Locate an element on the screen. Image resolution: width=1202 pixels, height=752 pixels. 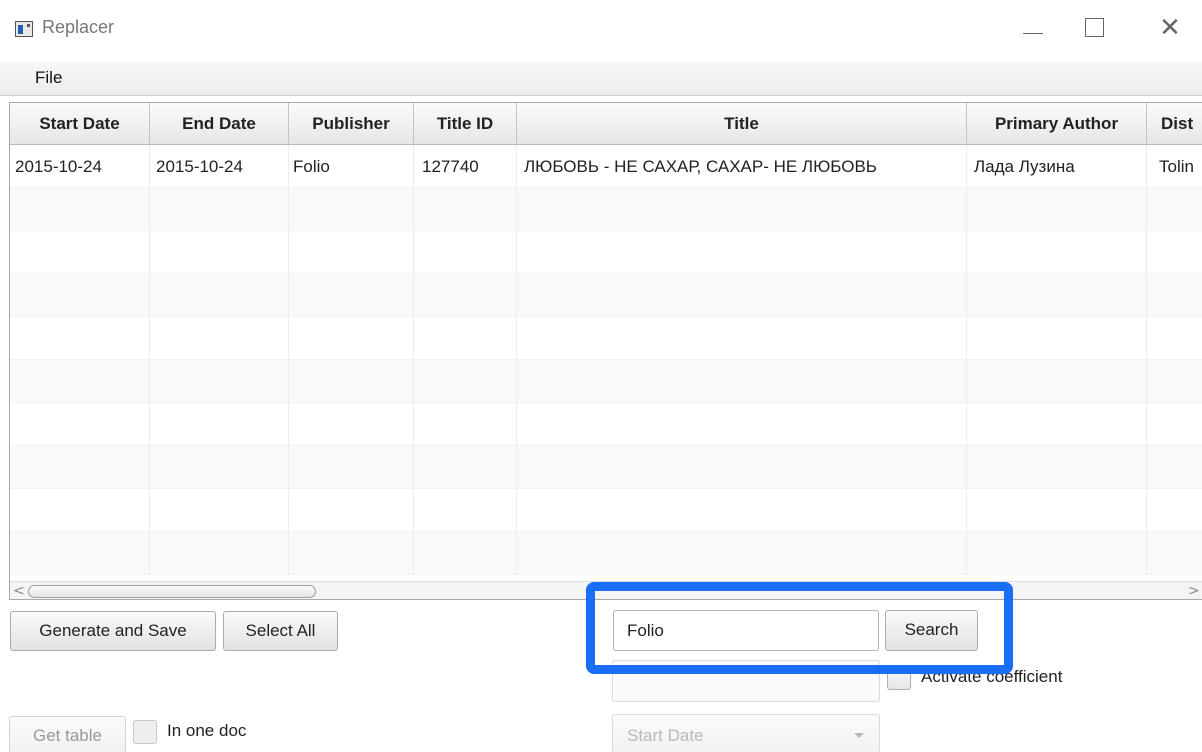
column-header-publisher: Publisher is located at coordinates (351, 124).